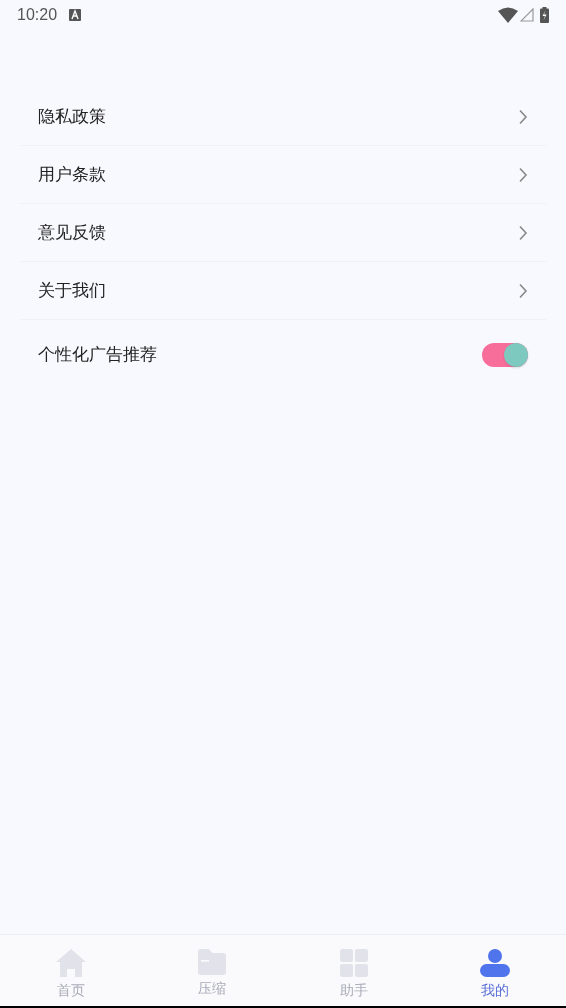 This screenshot has width=566, height=1008. What do you see at coordinates (72, 290) in the screenshot?
I see `menu-item-label: 关于我们` at bounding box center [72, 290].